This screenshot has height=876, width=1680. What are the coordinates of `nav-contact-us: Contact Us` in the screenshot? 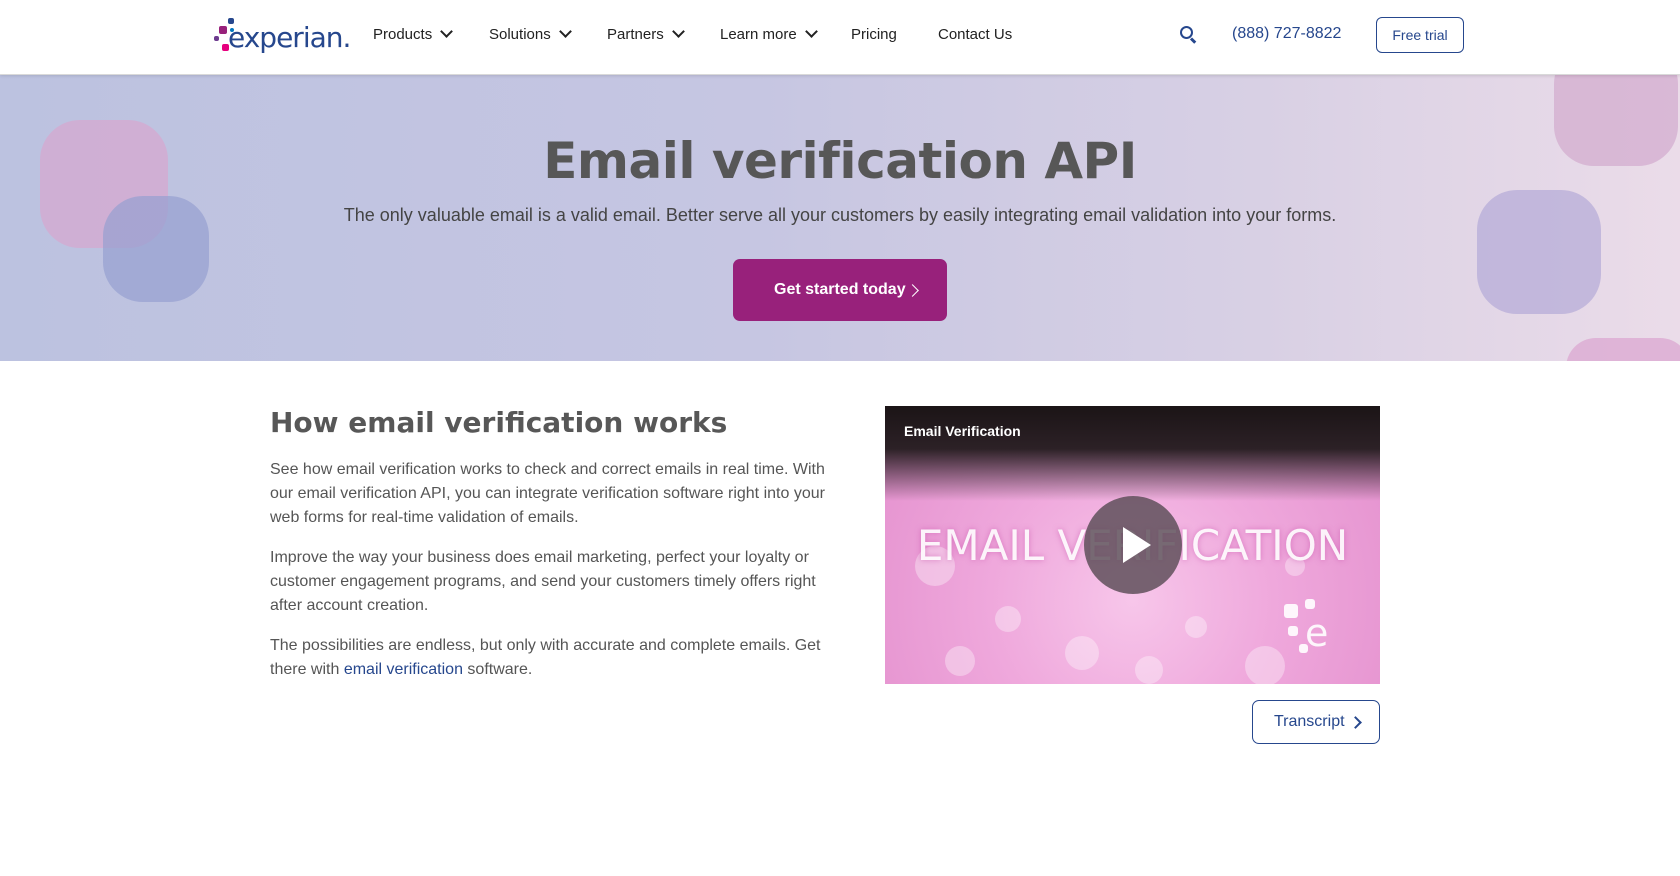 It's located at (975, 34).